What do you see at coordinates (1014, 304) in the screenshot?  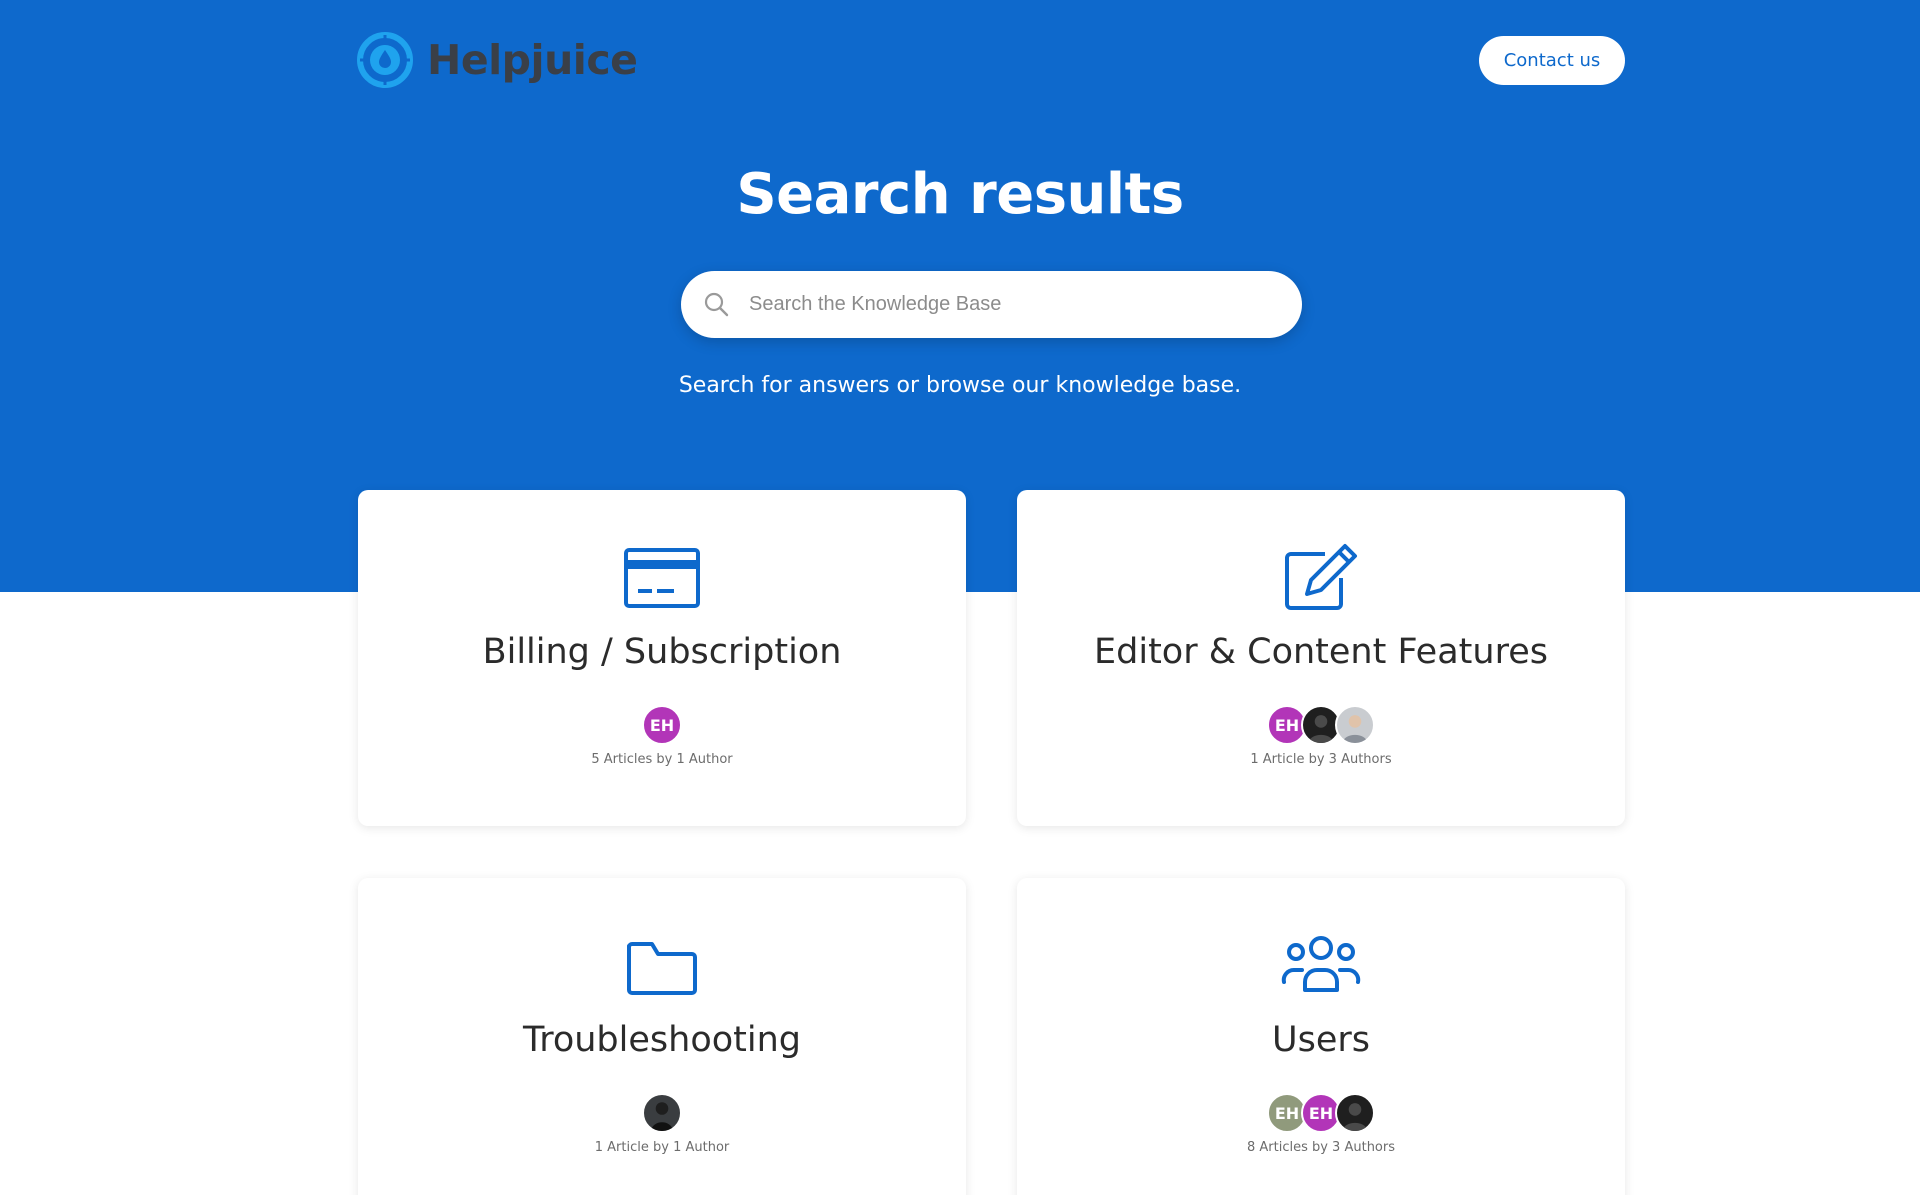 I see `search-input` at bounding box center [1014, 304].